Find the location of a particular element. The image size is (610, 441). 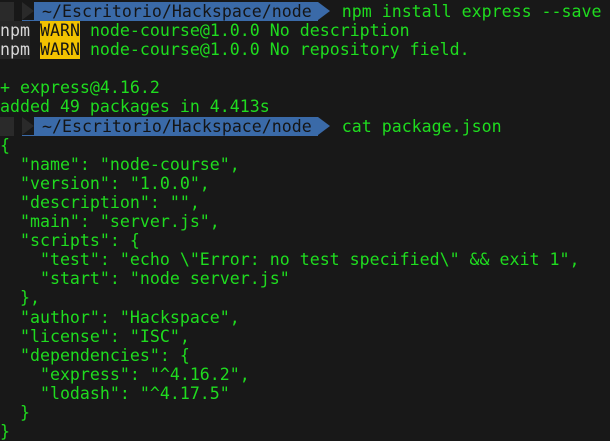

warning-message: node-course@1.0.0 No repository field. is located at coordinates (274, 50).